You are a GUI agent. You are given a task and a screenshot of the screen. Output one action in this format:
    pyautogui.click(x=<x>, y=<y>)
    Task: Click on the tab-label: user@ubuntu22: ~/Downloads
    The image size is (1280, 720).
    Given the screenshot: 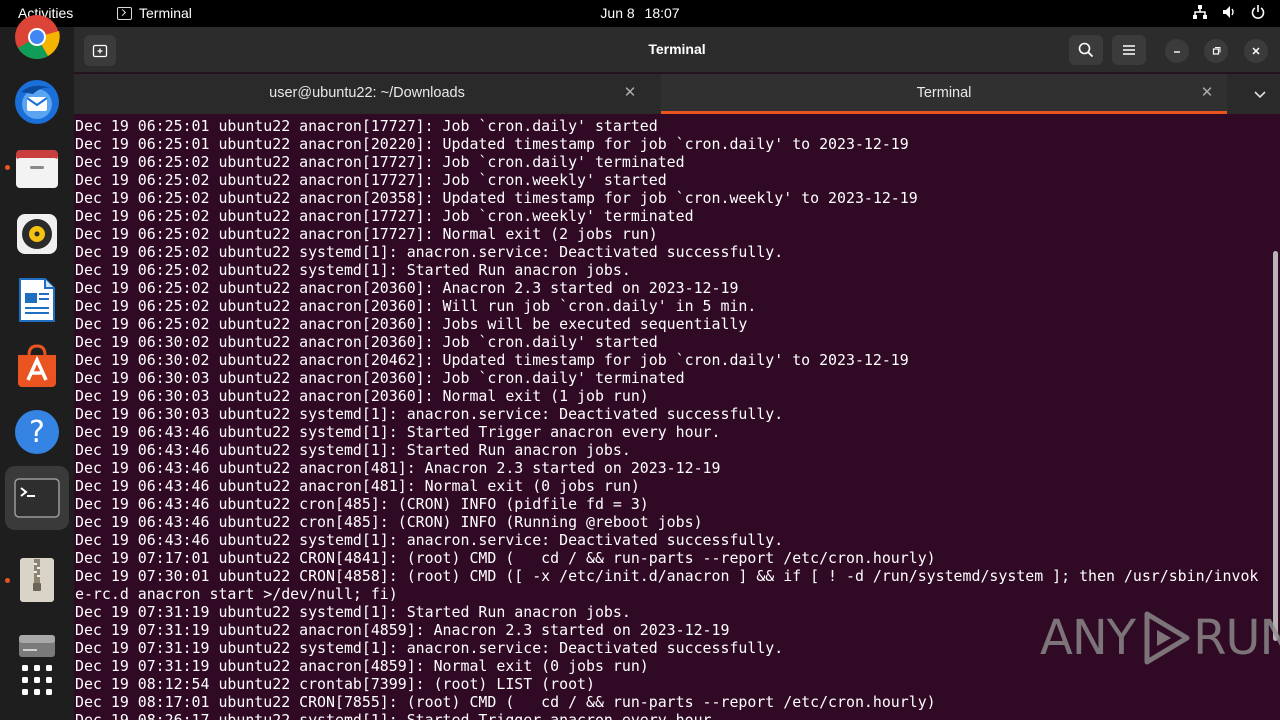 What is the action you would take?
    pyautogui.click(x=367, y=93)
    